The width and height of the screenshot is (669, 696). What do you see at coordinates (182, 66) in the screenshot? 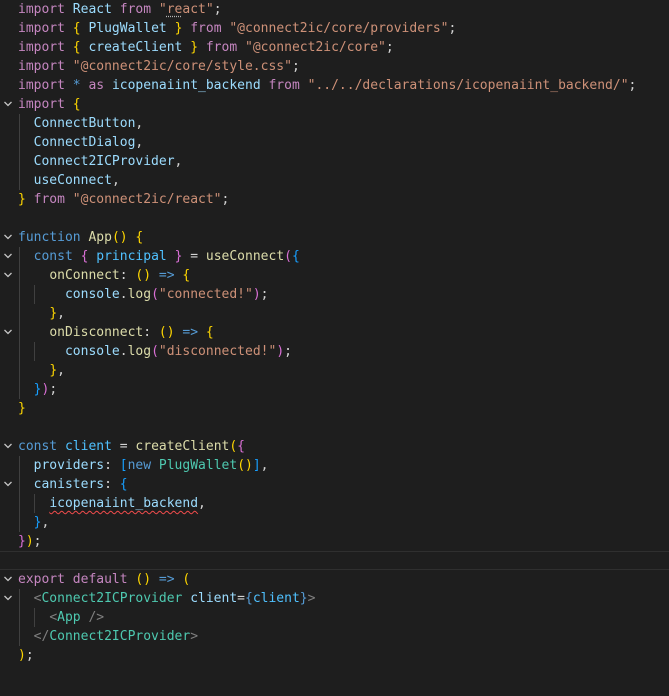
I see `code-token: "@connect2ic/core/style.css"` at bounding box center [182, 66].